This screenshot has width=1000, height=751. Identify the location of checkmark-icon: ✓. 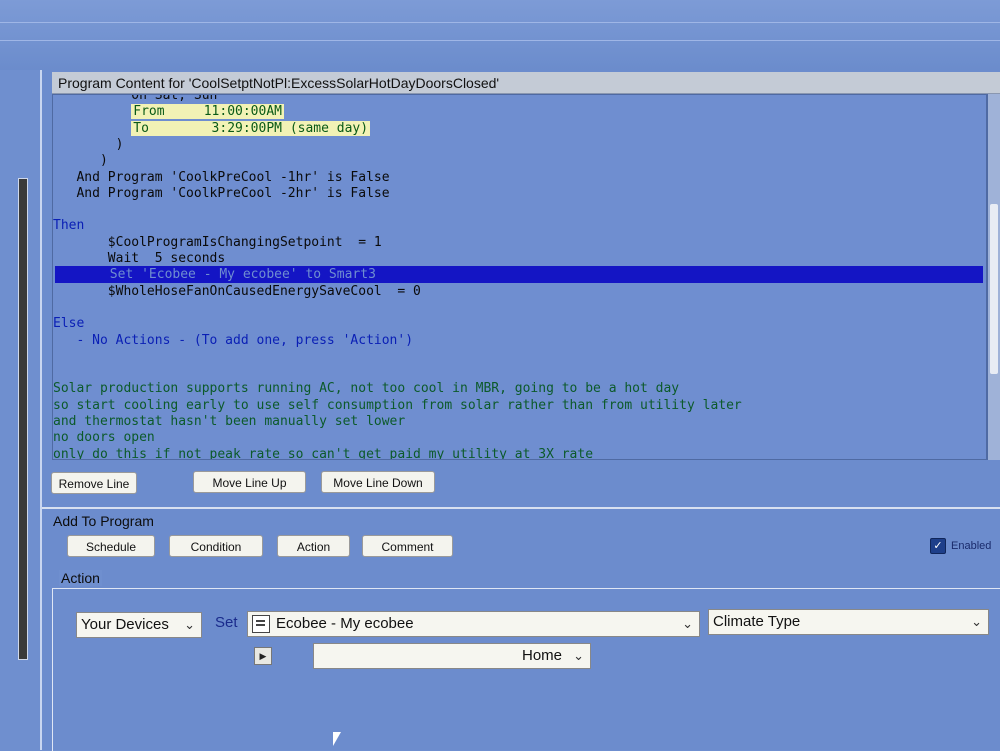
(938, 546).